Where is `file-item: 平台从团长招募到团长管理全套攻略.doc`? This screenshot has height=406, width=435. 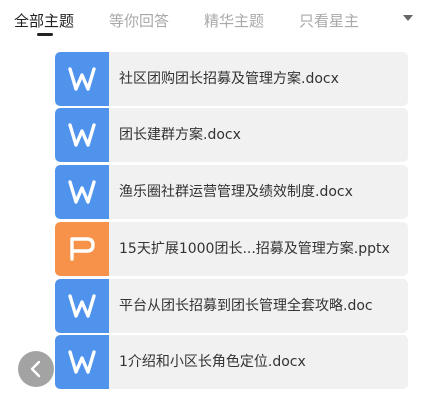
file-item: 平台从团长招募到团长管理全套攻略.doc is located at coordinates (231, 306).